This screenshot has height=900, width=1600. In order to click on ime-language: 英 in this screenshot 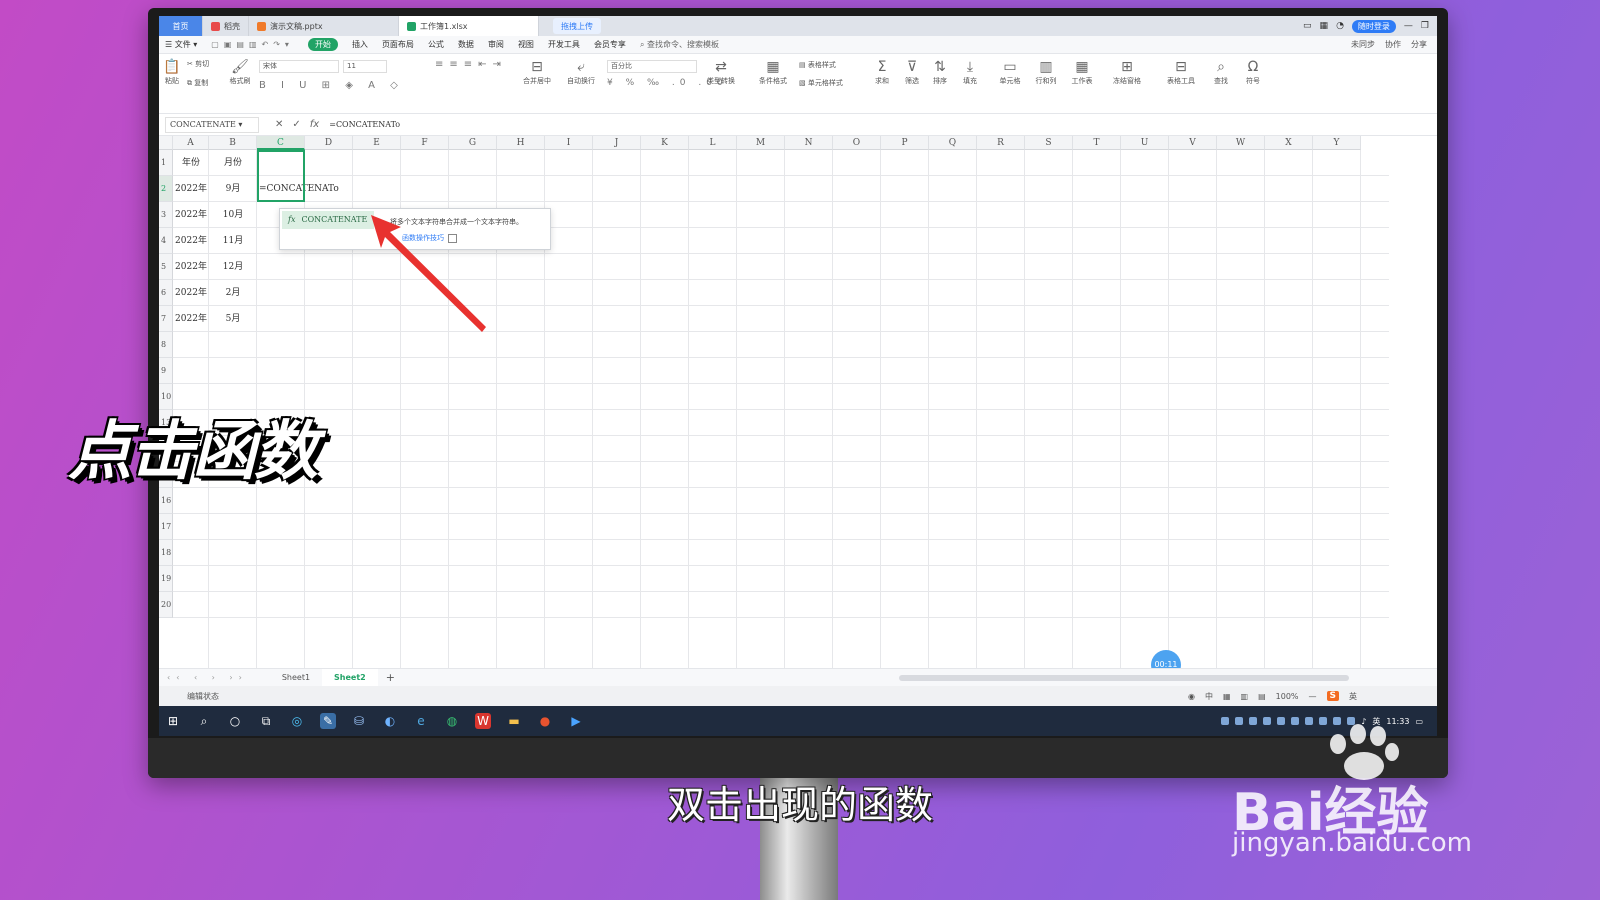, I will do `click(1353, 696)`.